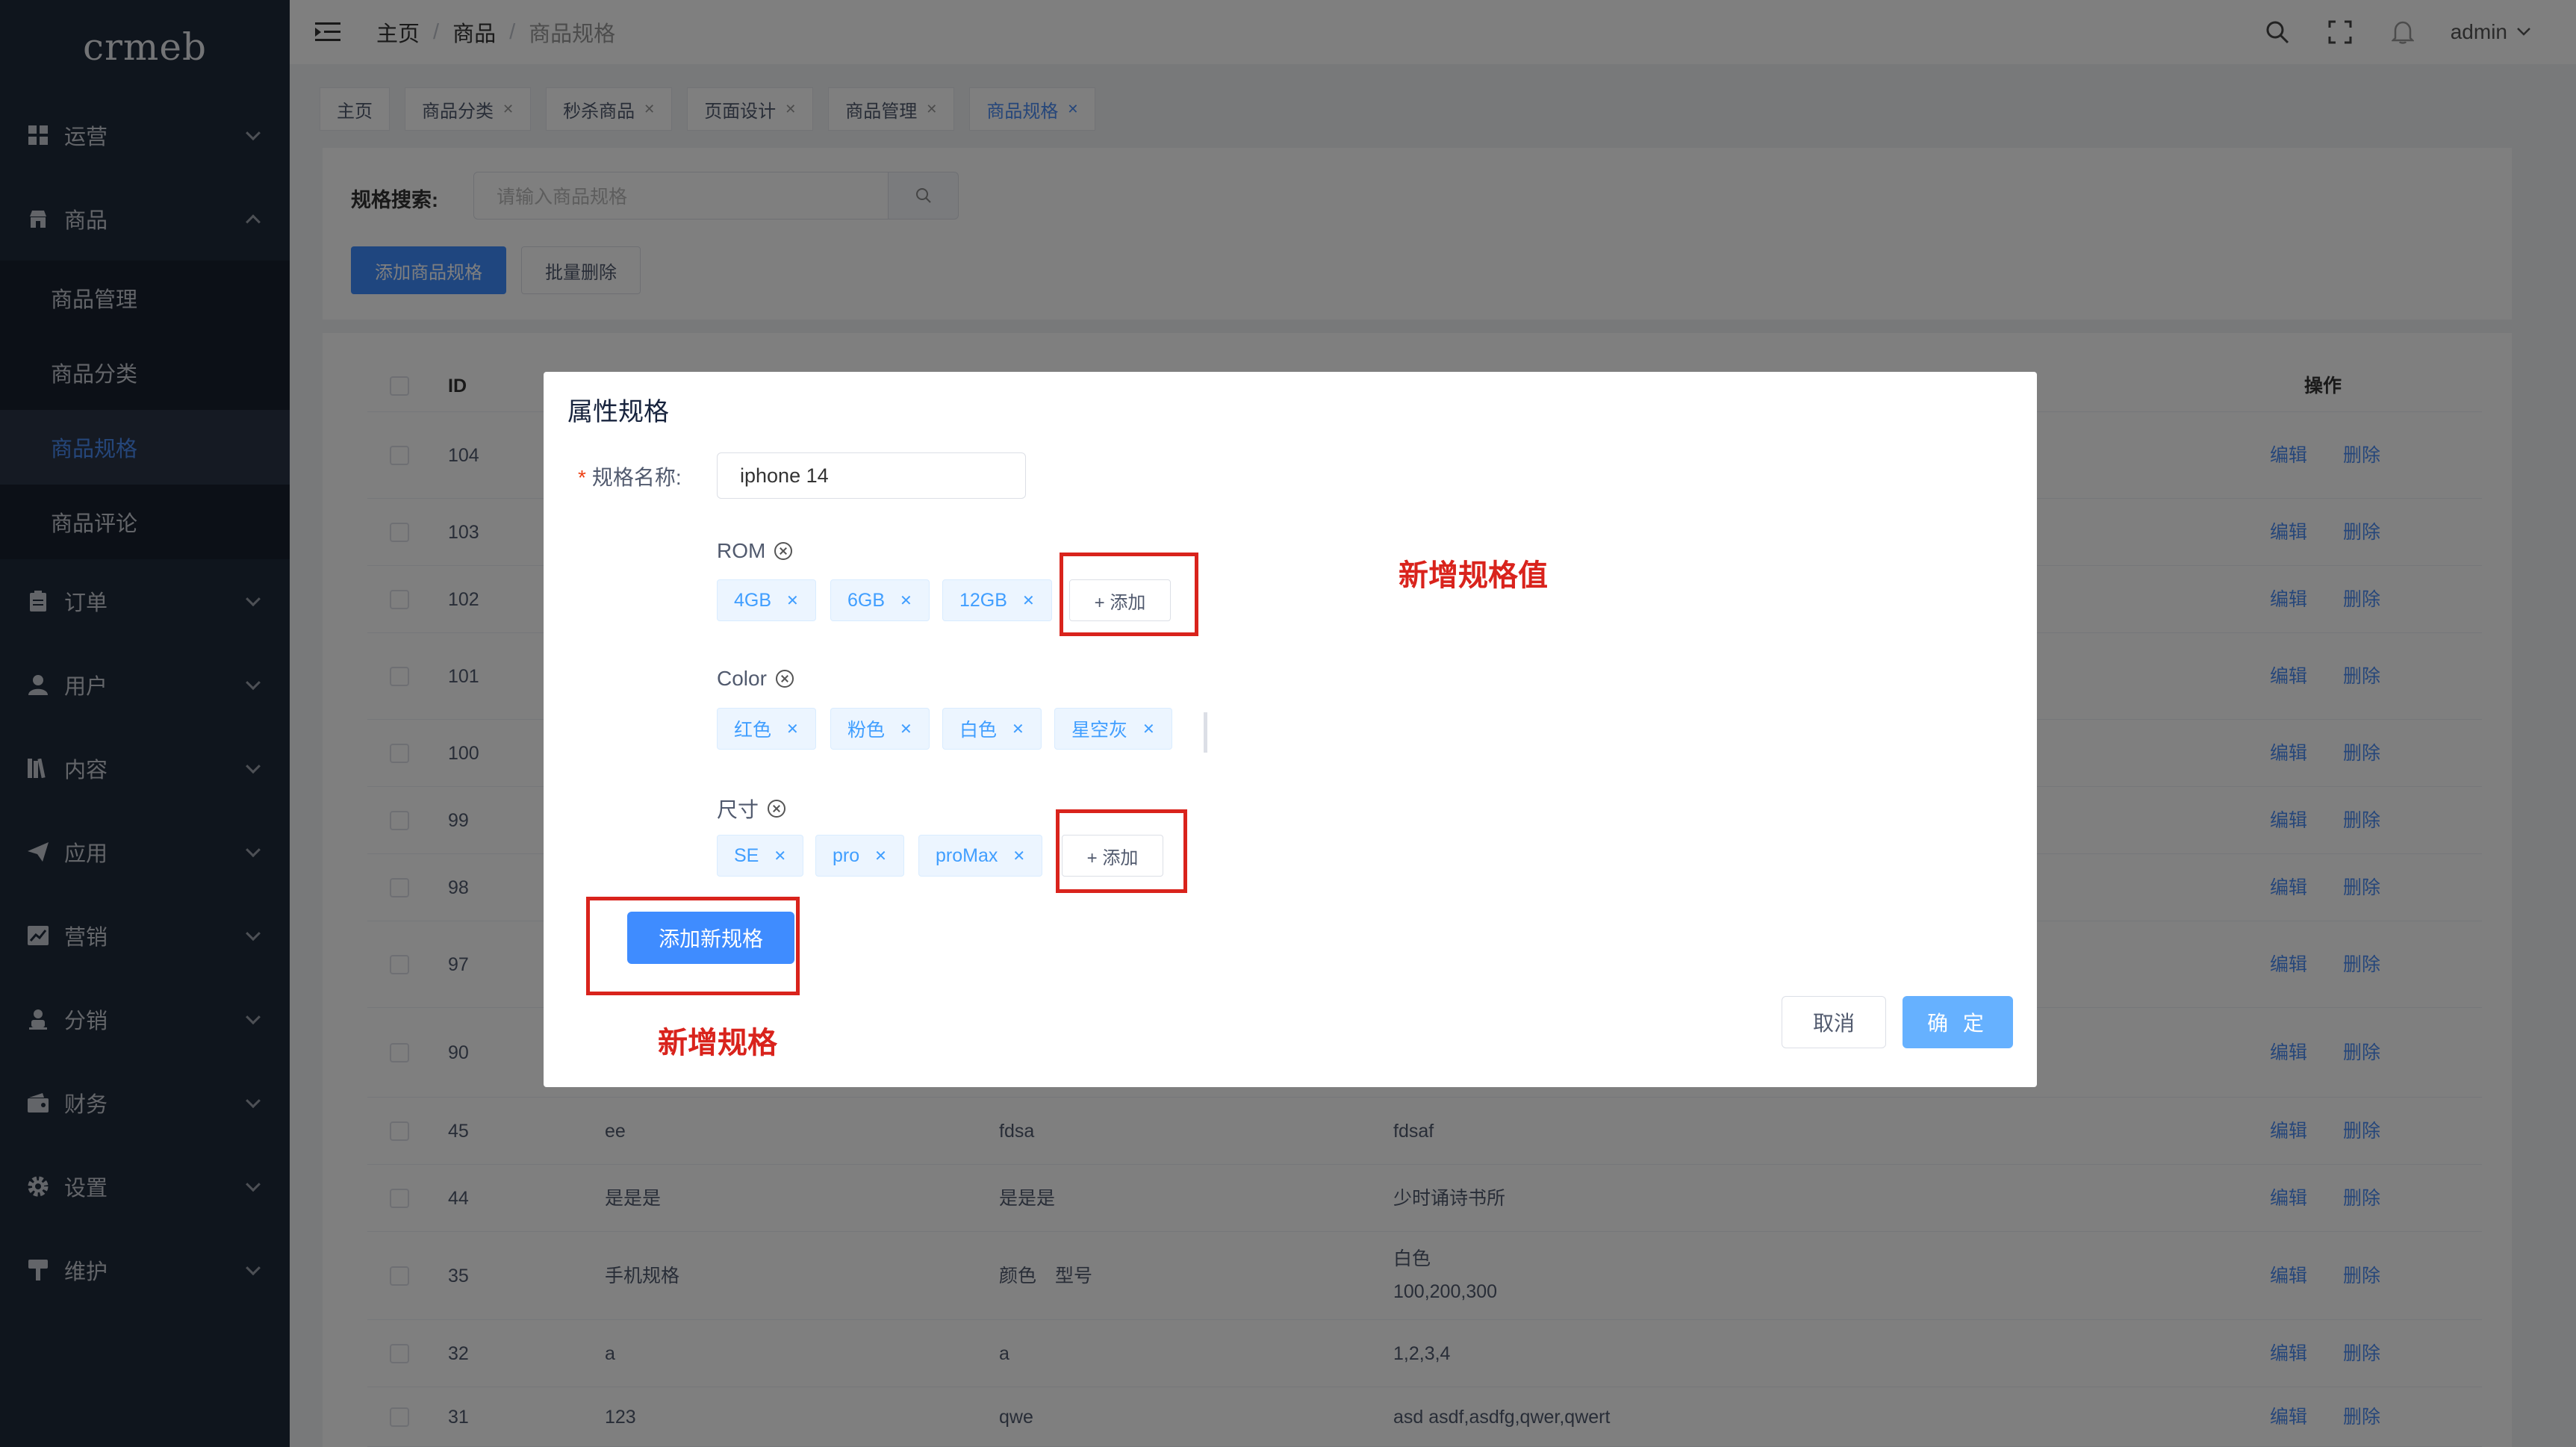 This screenshot has height=1447, width=2576. I want to click on tag-label: 4GB, so click(753, 600).